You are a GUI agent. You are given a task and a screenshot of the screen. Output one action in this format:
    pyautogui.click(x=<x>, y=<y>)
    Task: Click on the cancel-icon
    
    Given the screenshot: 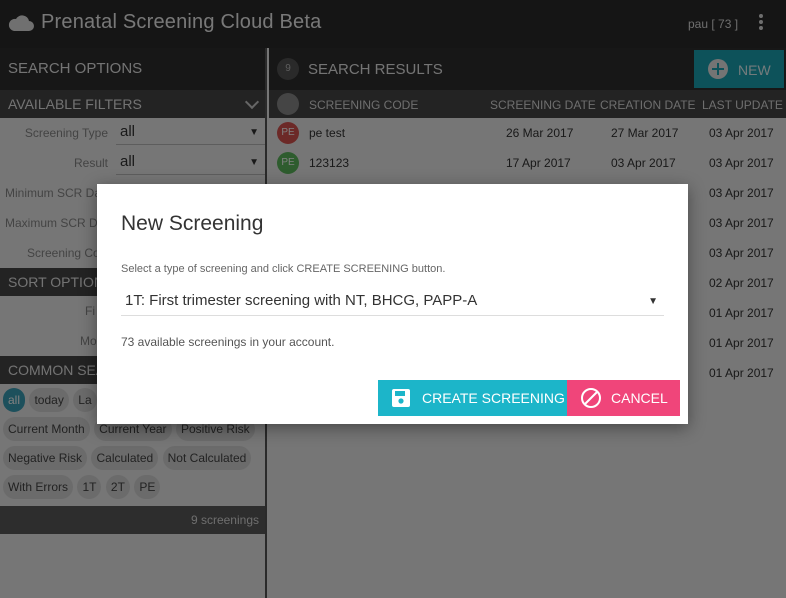 What is the action you would take?
    pyautogui.click(x=591, y=398)
    